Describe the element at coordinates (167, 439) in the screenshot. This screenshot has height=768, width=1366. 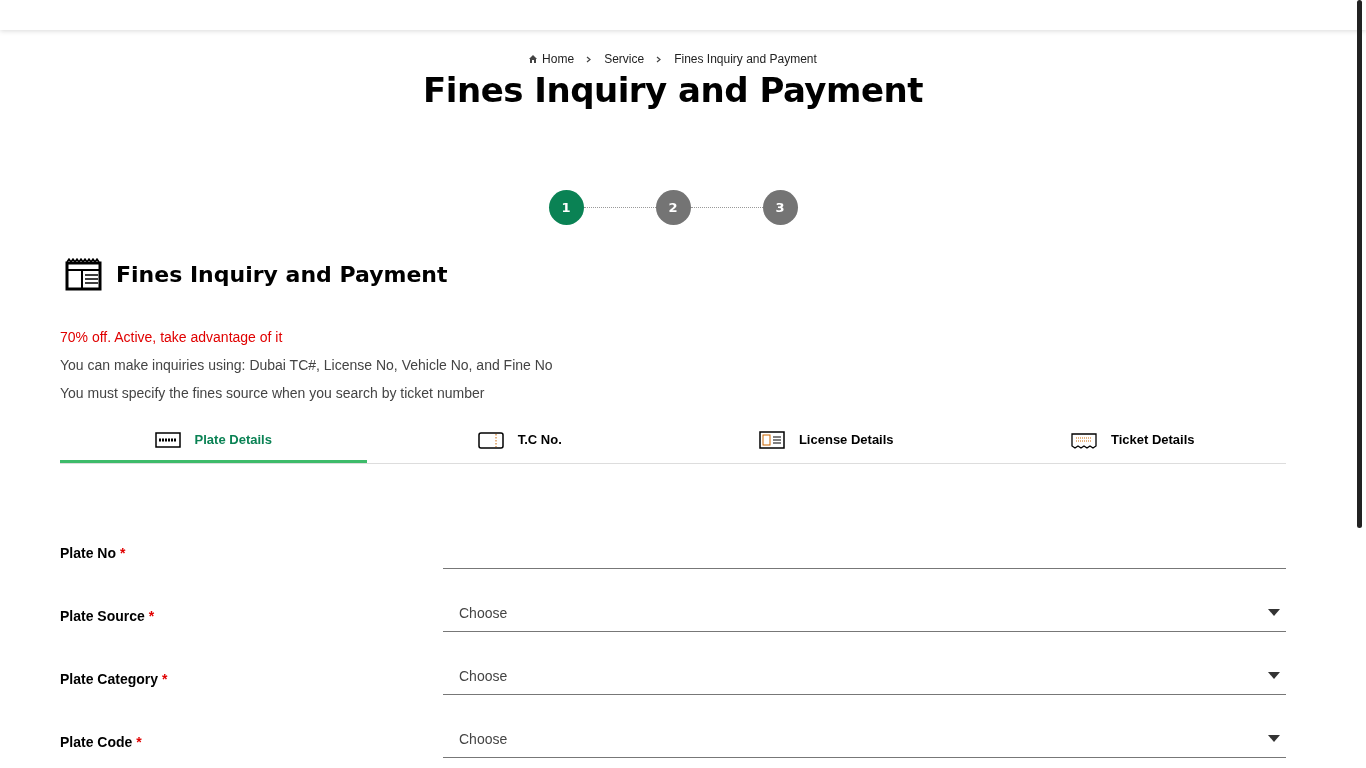
I see `plate-icon` at that location.